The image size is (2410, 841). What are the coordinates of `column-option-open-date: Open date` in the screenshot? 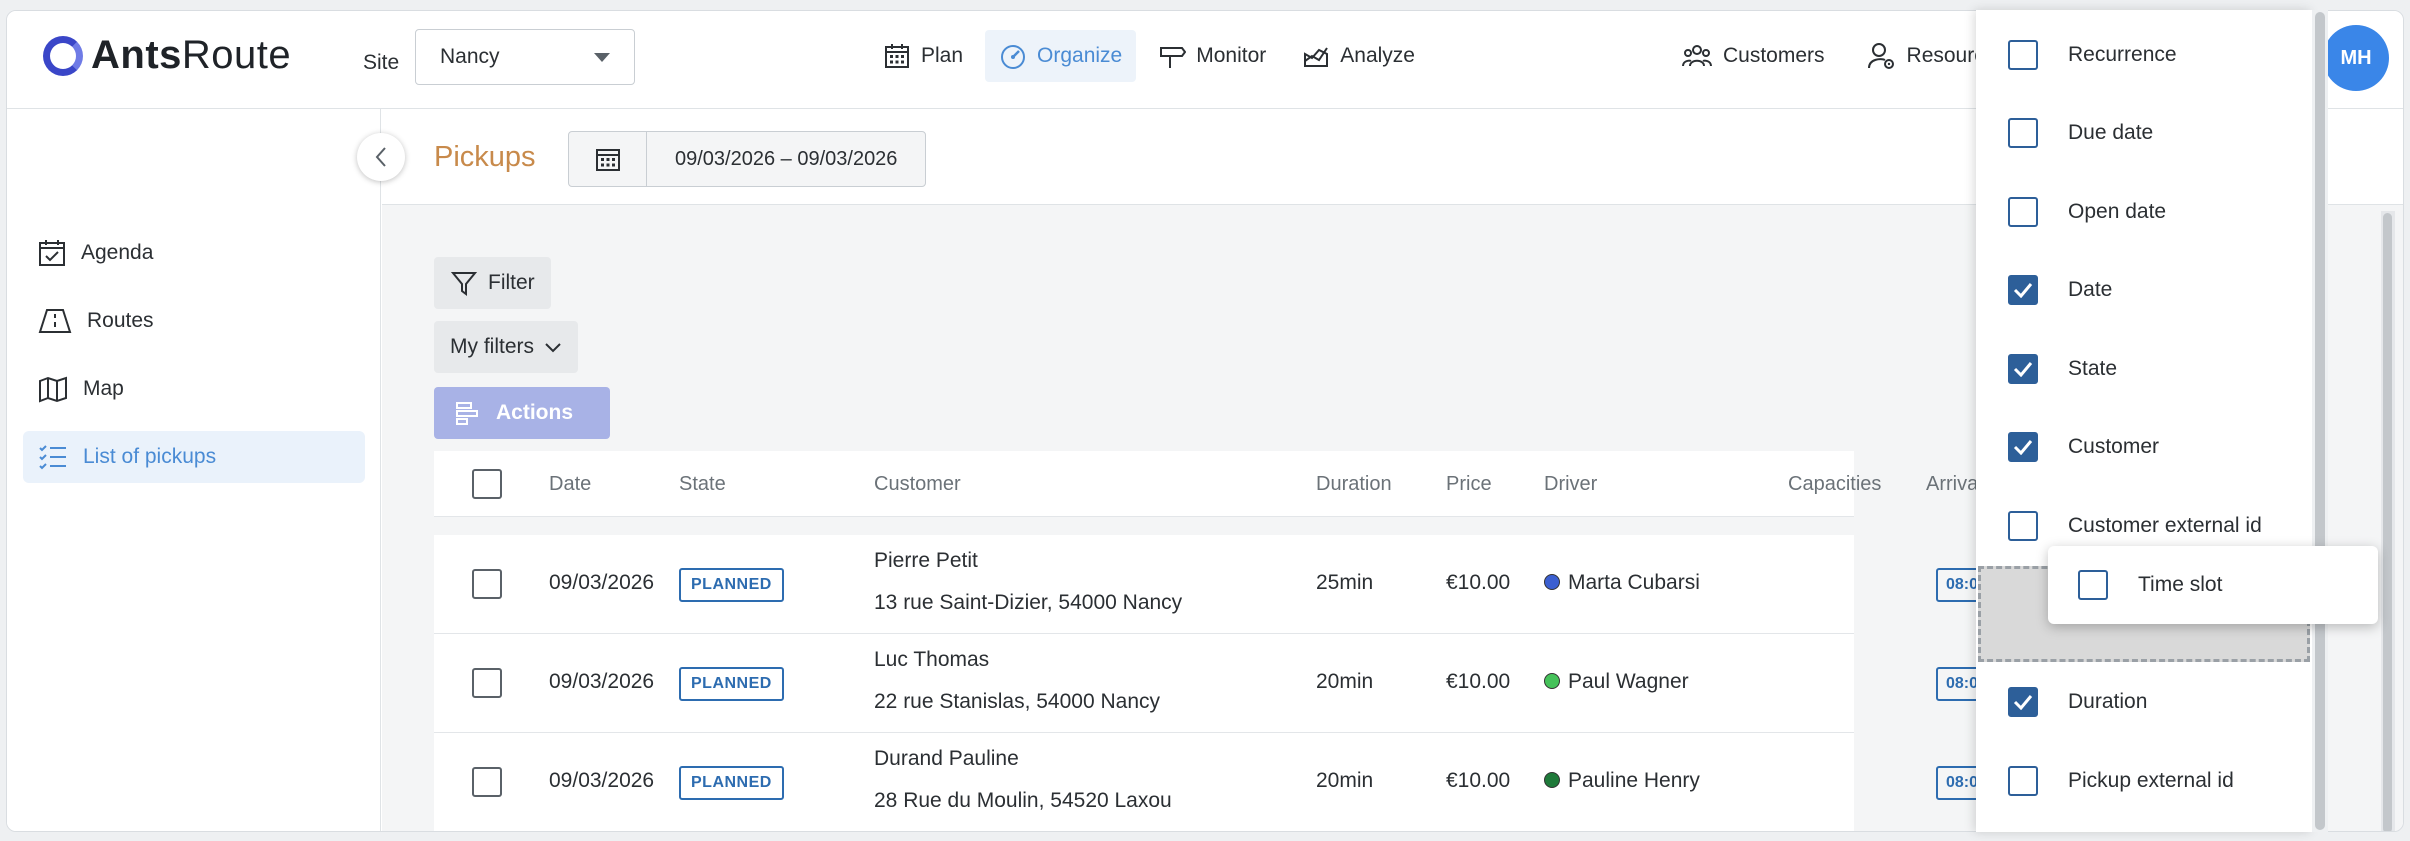 It's located at (2144, 212).